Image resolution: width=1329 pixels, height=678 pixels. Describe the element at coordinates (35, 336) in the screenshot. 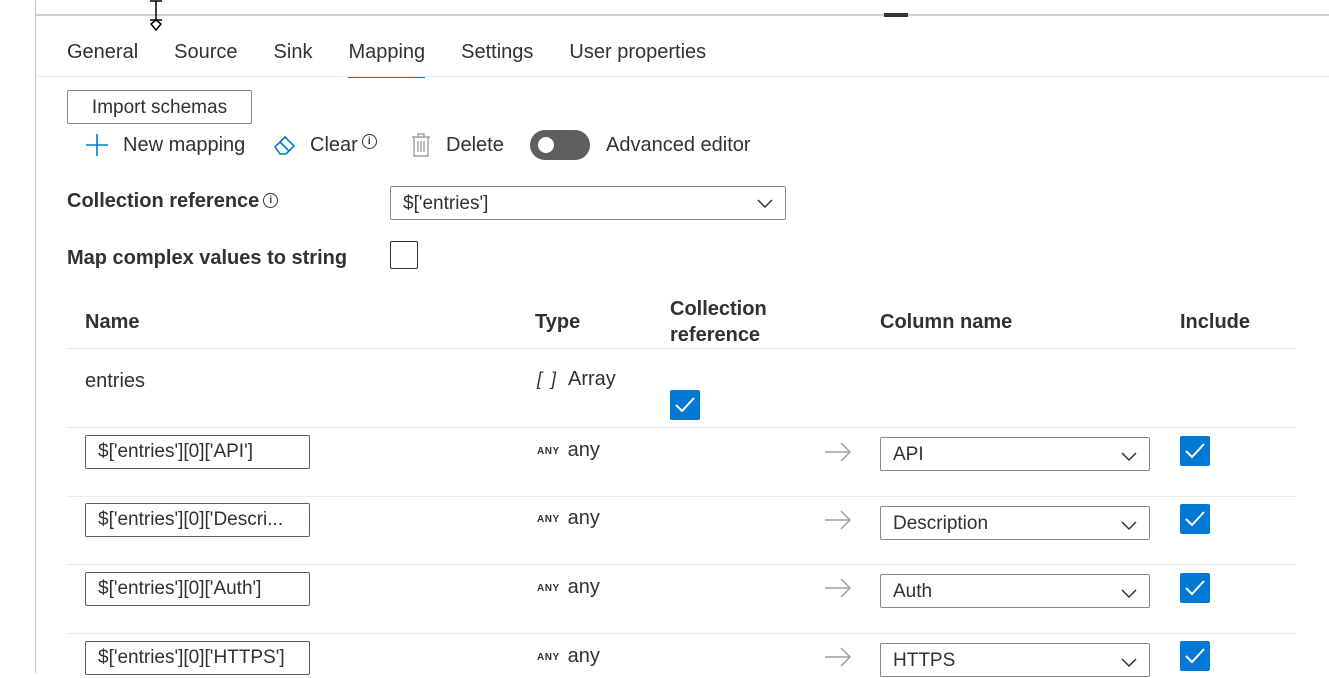

I see `panel-left-border` at that location.